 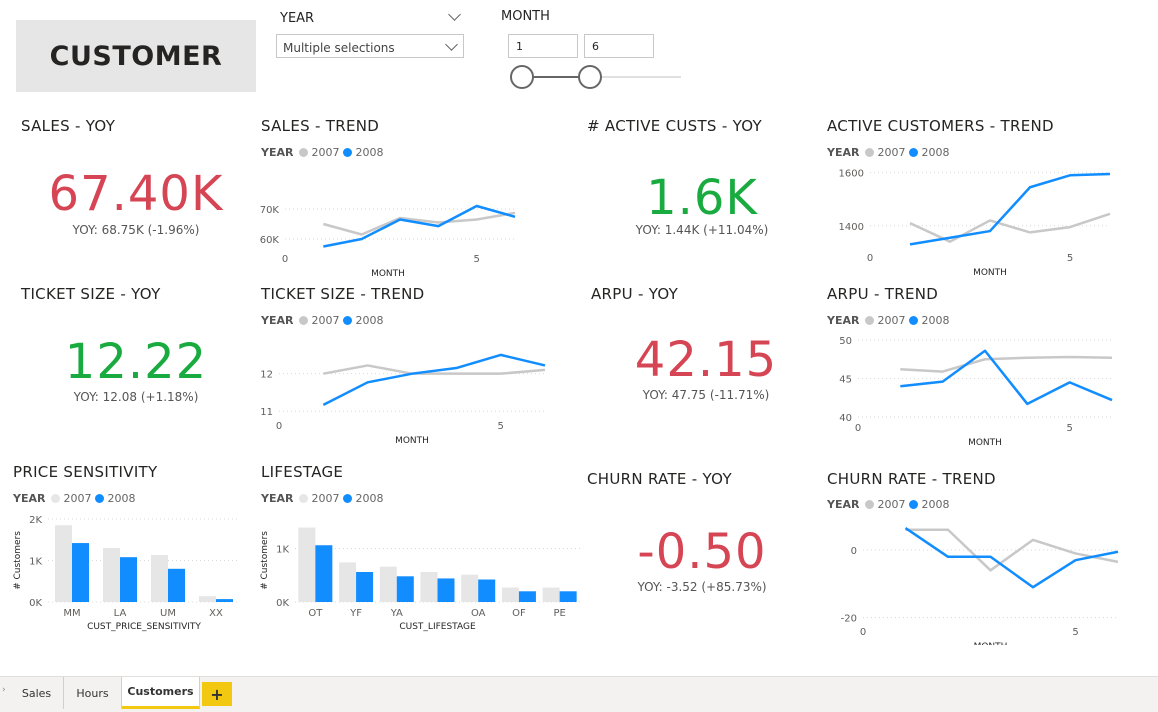 What do you see at coordinates (136, 230) in the screenshot?
I see `sales-yoy-sub: YOY: 68.75K (-1.96%)` at bounding box center [136, 230].